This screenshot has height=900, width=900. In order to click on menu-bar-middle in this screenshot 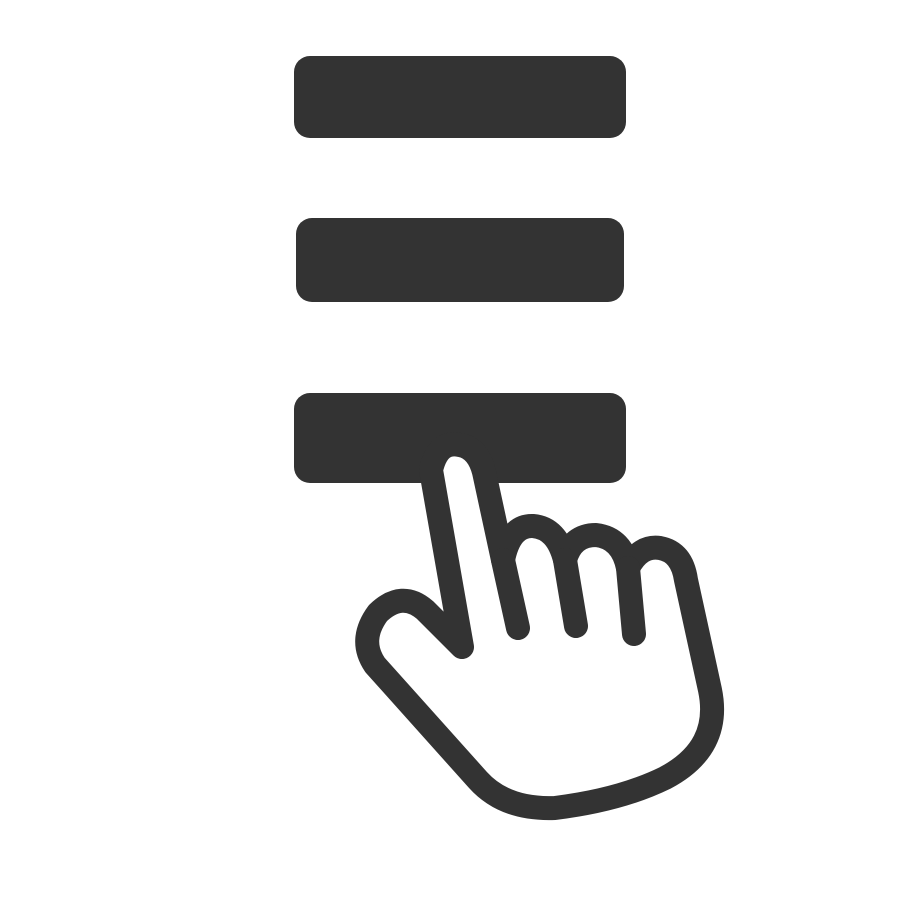, I will do `click(460, 260)`.